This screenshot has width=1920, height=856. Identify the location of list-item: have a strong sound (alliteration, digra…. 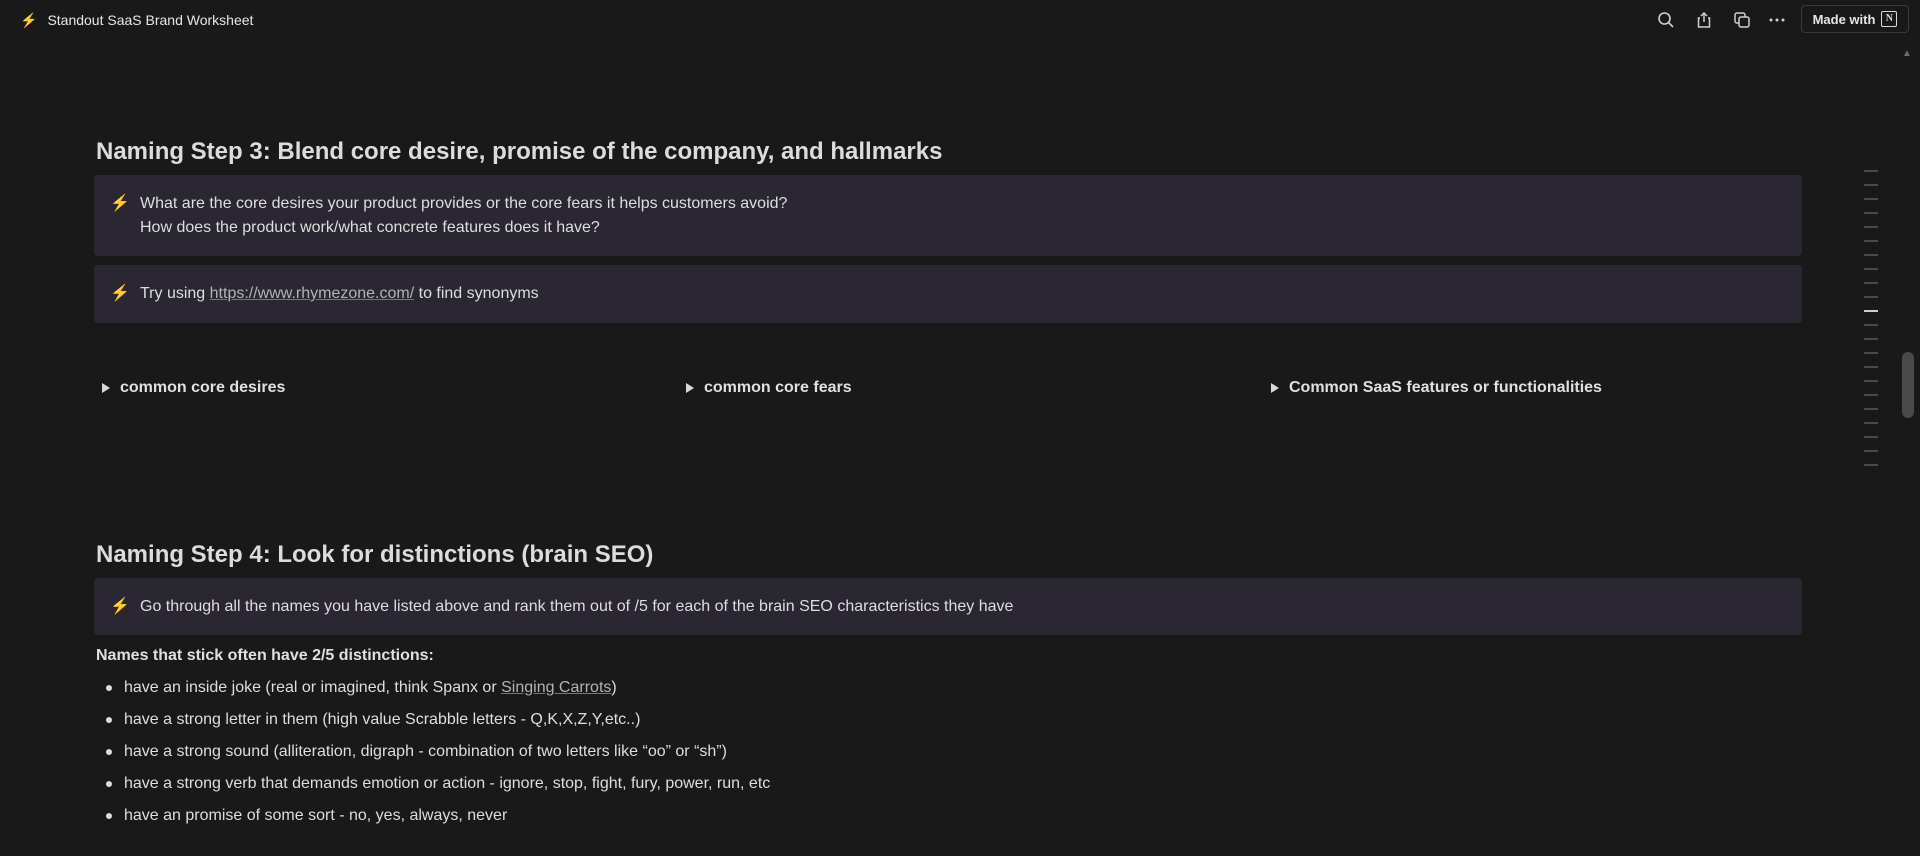
(432, 756).